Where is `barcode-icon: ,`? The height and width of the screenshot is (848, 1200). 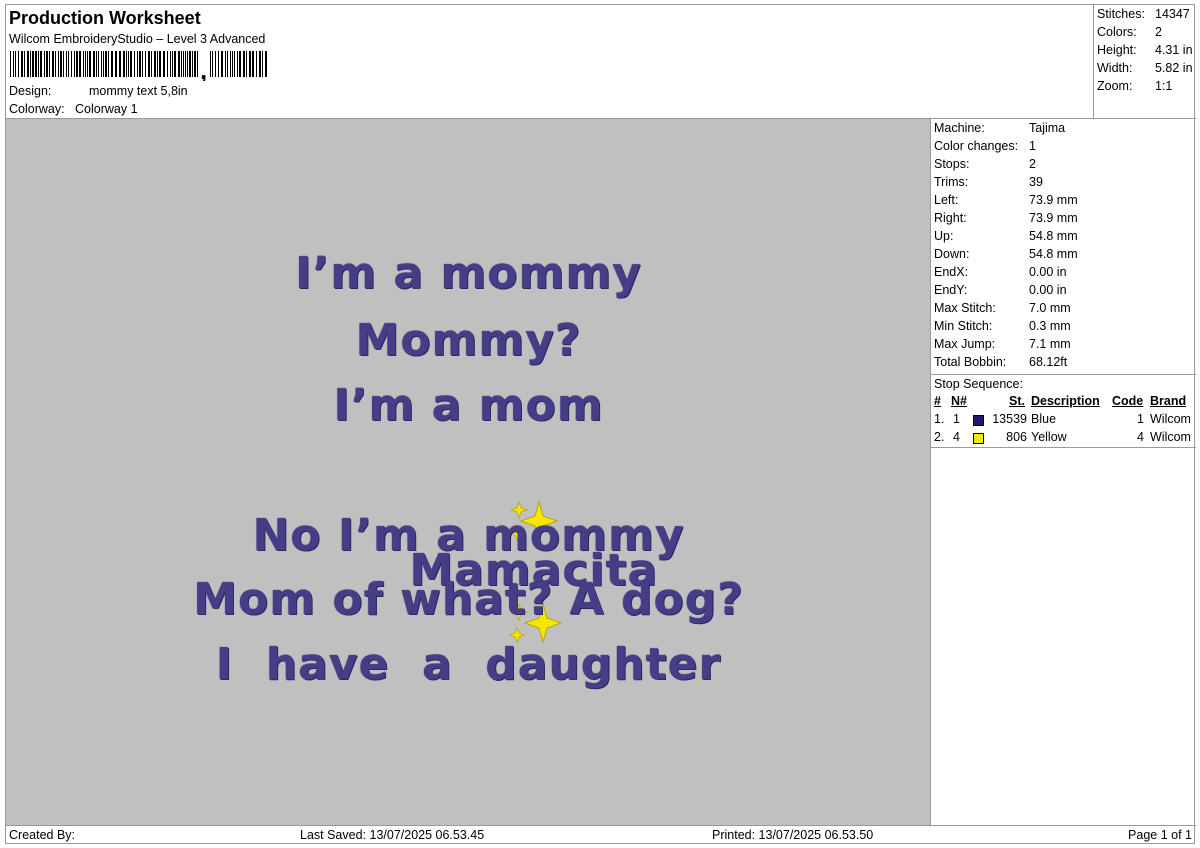 barcode-icon: , is located at coordinates (138, 66).